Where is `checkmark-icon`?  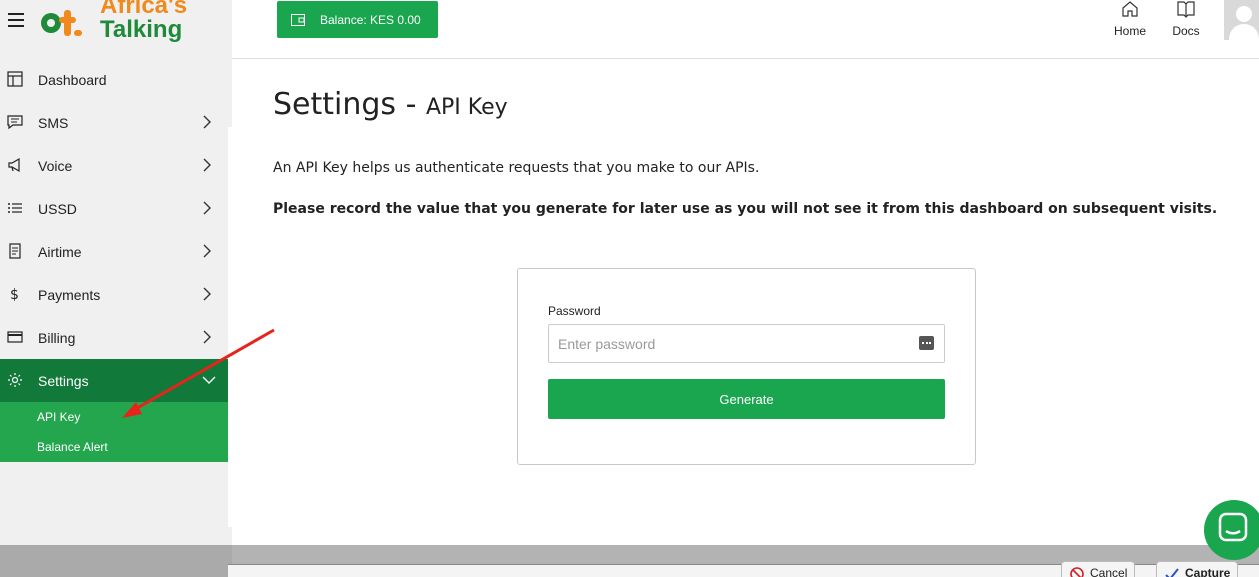 checkmark-icon is located at coordinates (1172, 572).